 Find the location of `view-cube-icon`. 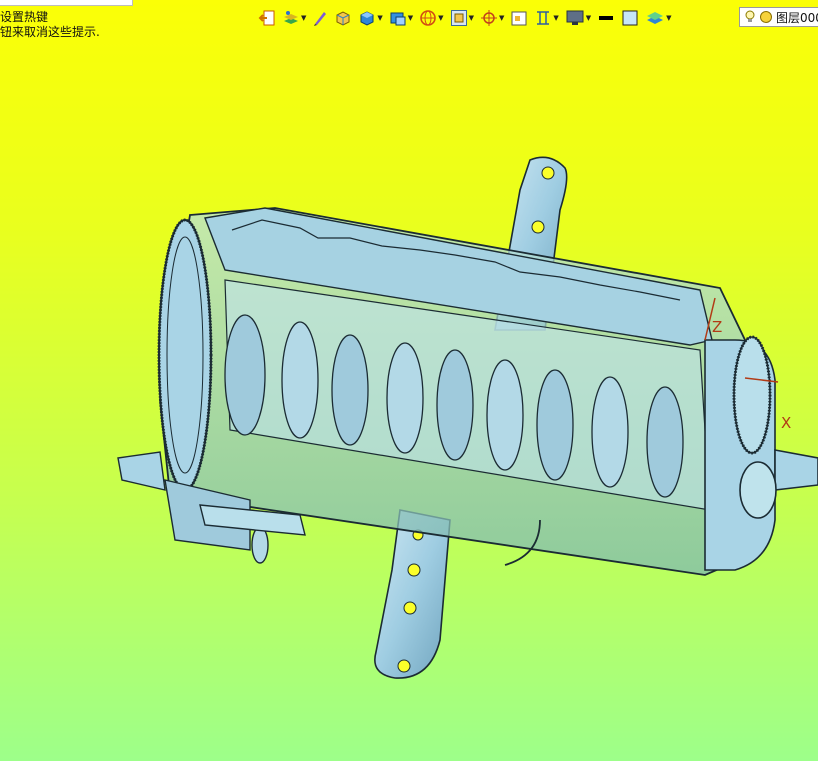

view-cube-icon is located at coordinates (398, 19).